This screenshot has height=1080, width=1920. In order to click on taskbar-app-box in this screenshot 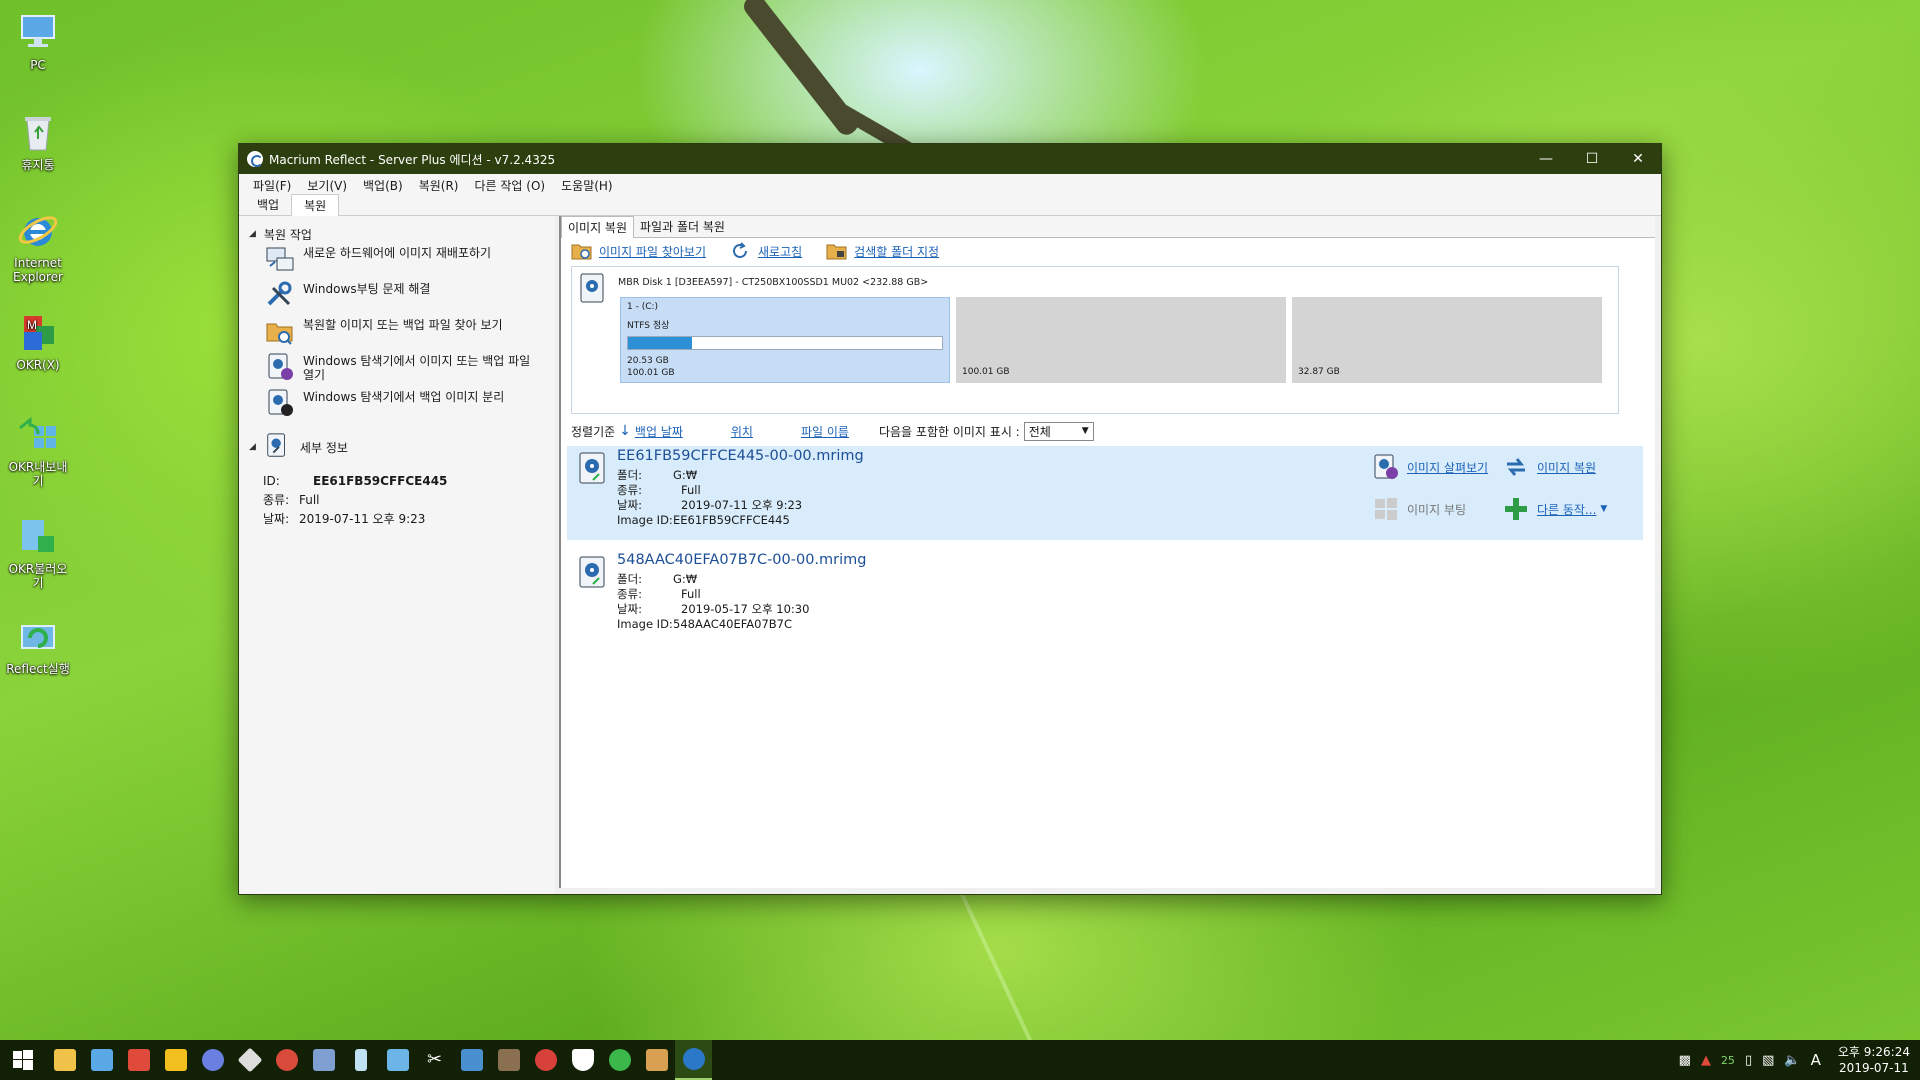, I will do `click(656, 1060)`.